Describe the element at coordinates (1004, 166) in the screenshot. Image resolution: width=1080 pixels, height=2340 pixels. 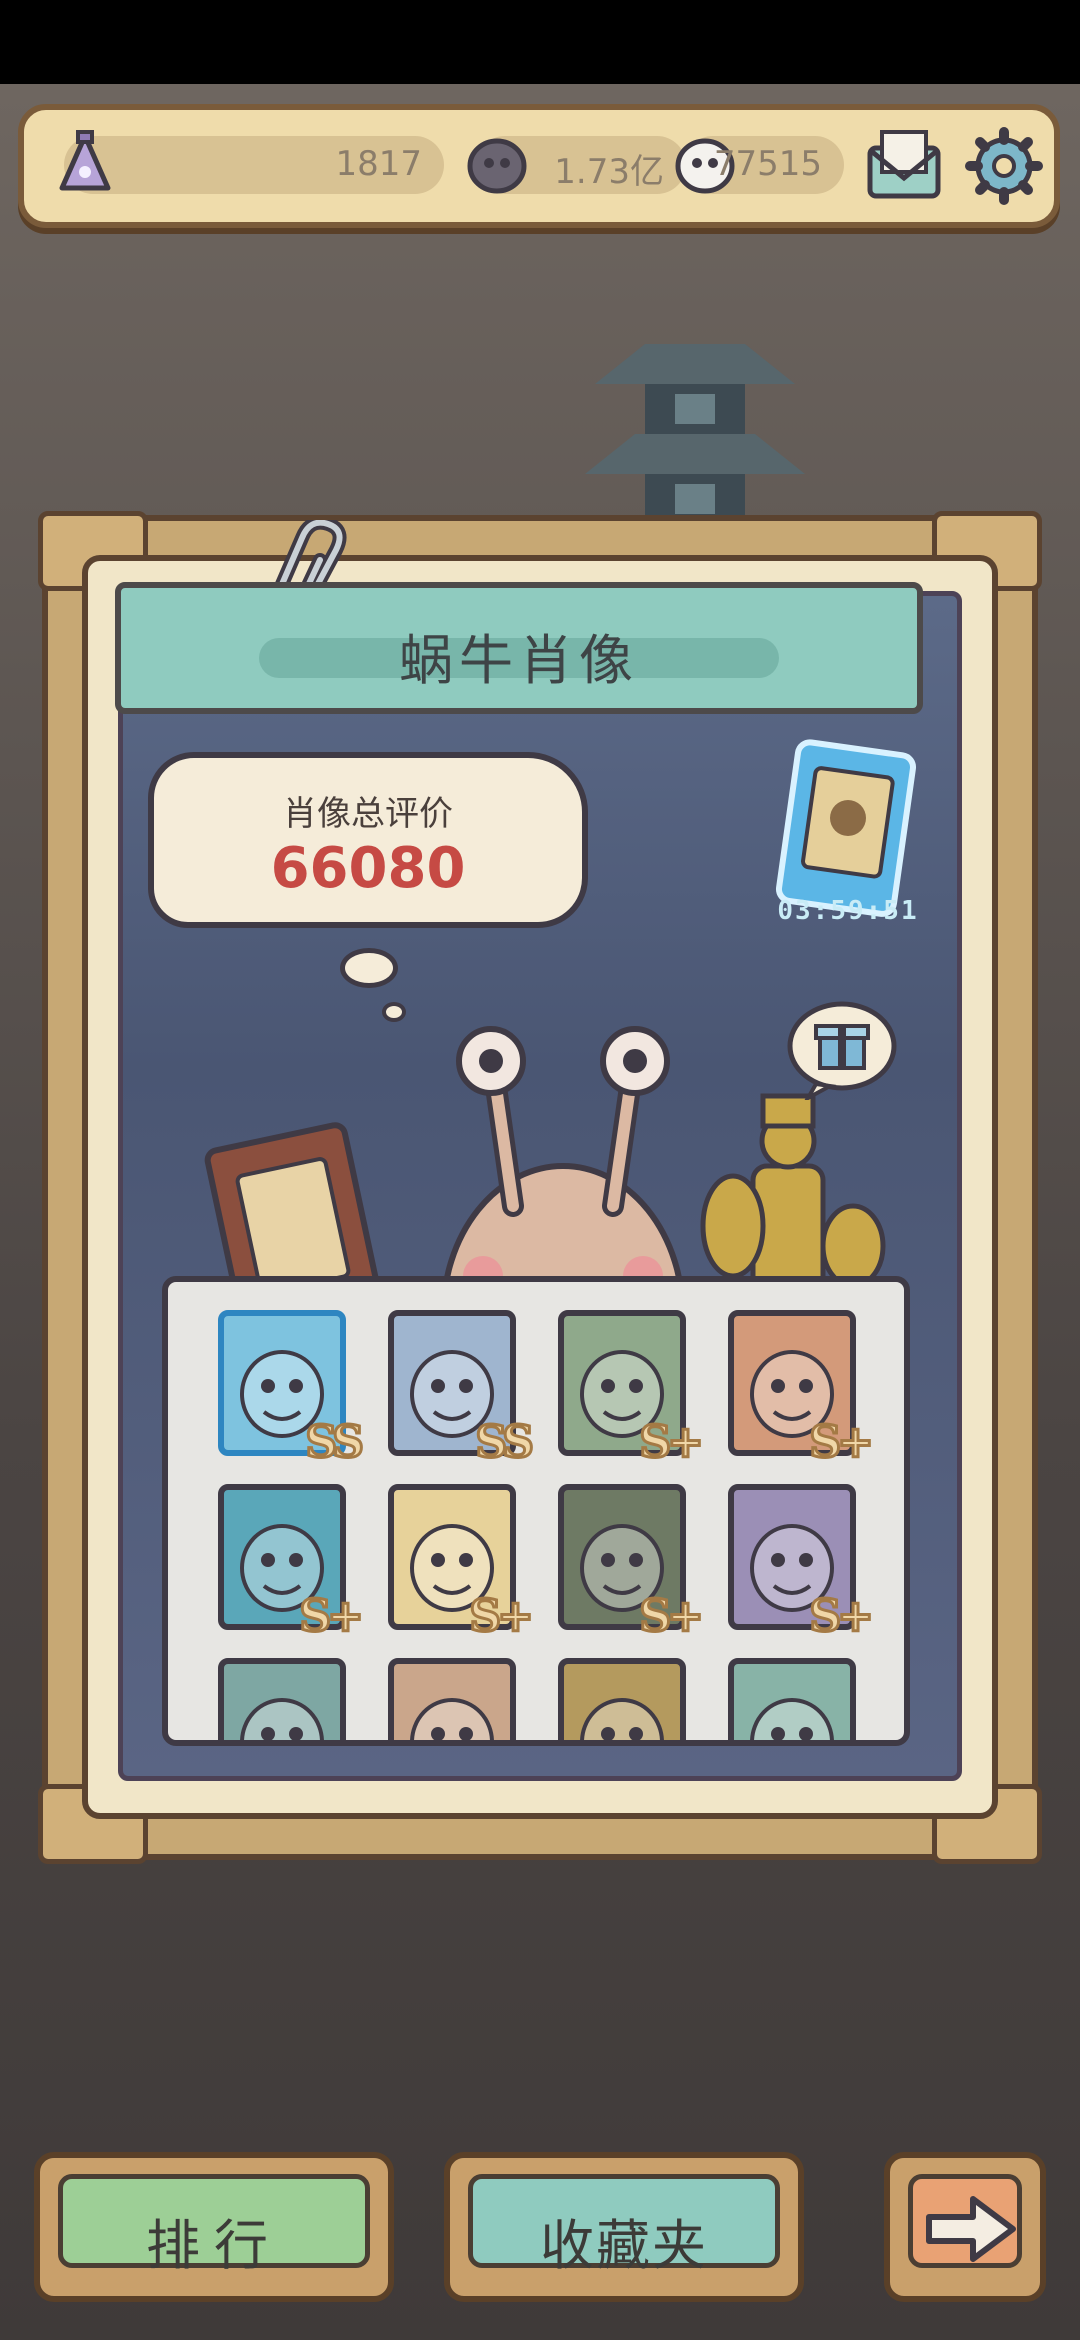
I see `gear-icon` at that location.